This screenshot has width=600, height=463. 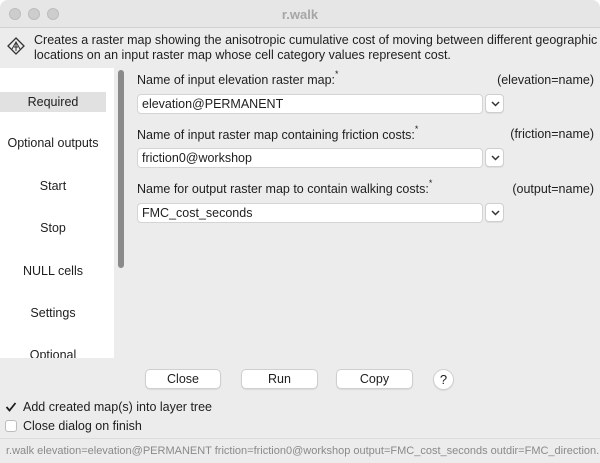 I want to click on close-button: Close, so click(x=183, y=379).